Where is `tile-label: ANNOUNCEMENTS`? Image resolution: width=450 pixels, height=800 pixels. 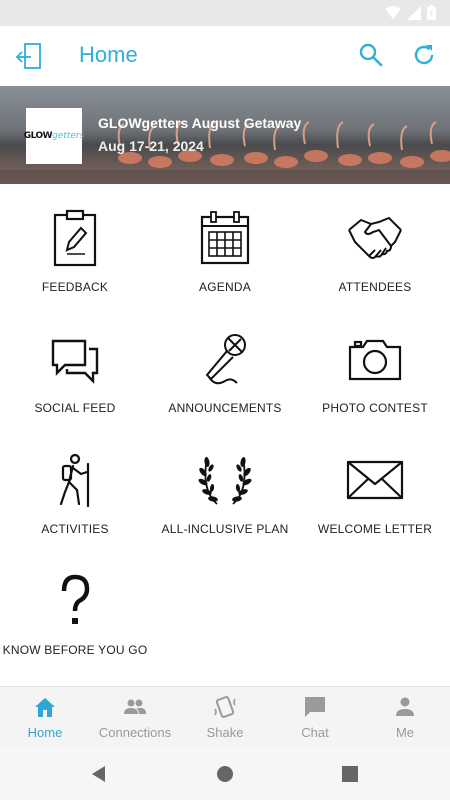 tile-label: ANNOUNCEMENTS is located at coordinates (225, 408).